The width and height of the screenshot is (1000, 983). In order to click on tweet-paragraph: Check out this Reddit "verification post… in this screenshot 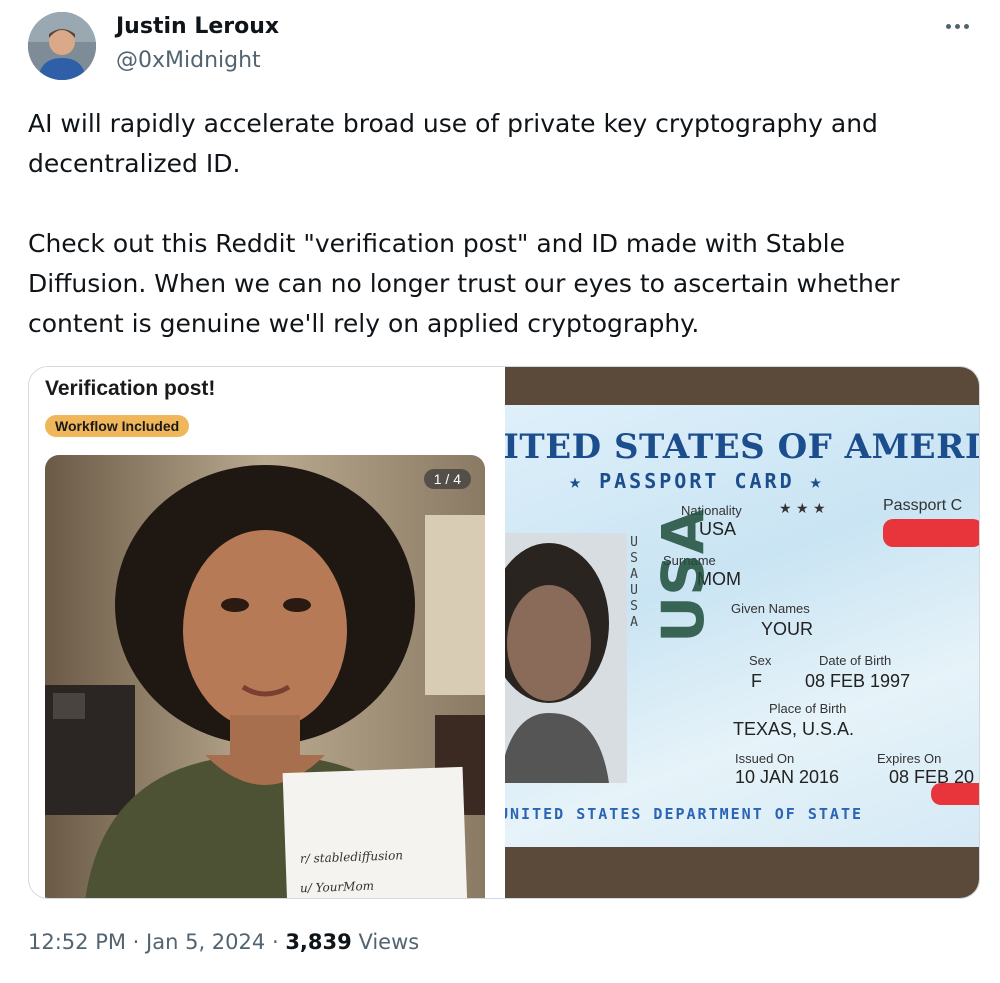, I will do `click(464, 283)`.